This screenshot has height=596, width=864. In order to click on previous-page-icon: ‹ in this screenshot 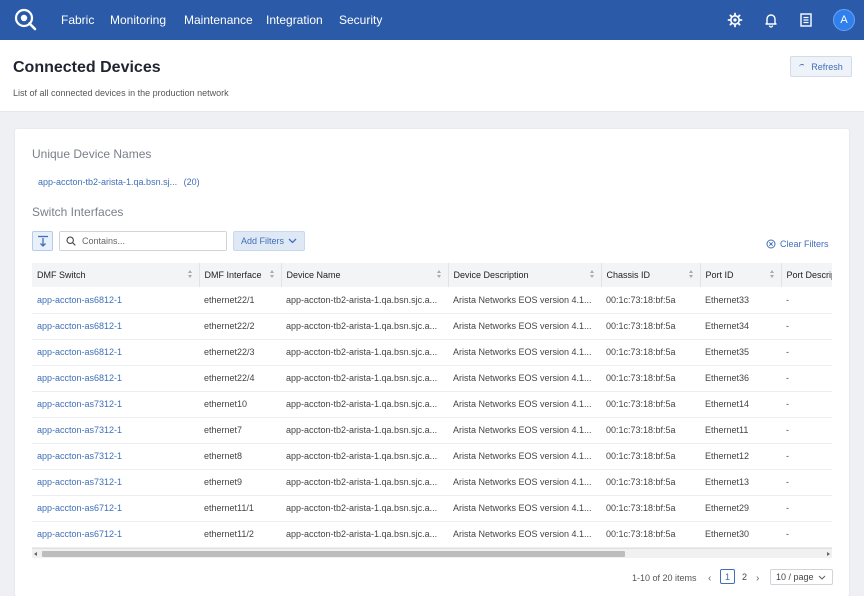, I will do `click(709, 578)`.